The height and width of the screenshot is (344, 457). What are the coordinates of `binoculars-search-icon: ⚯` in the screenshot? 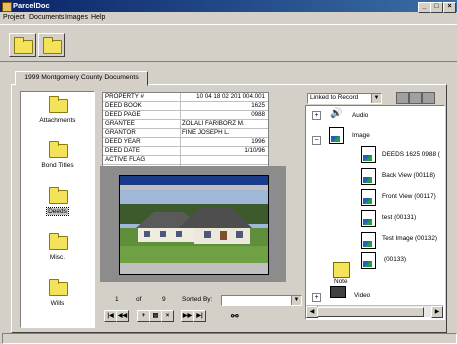 It's located at (235, 316).